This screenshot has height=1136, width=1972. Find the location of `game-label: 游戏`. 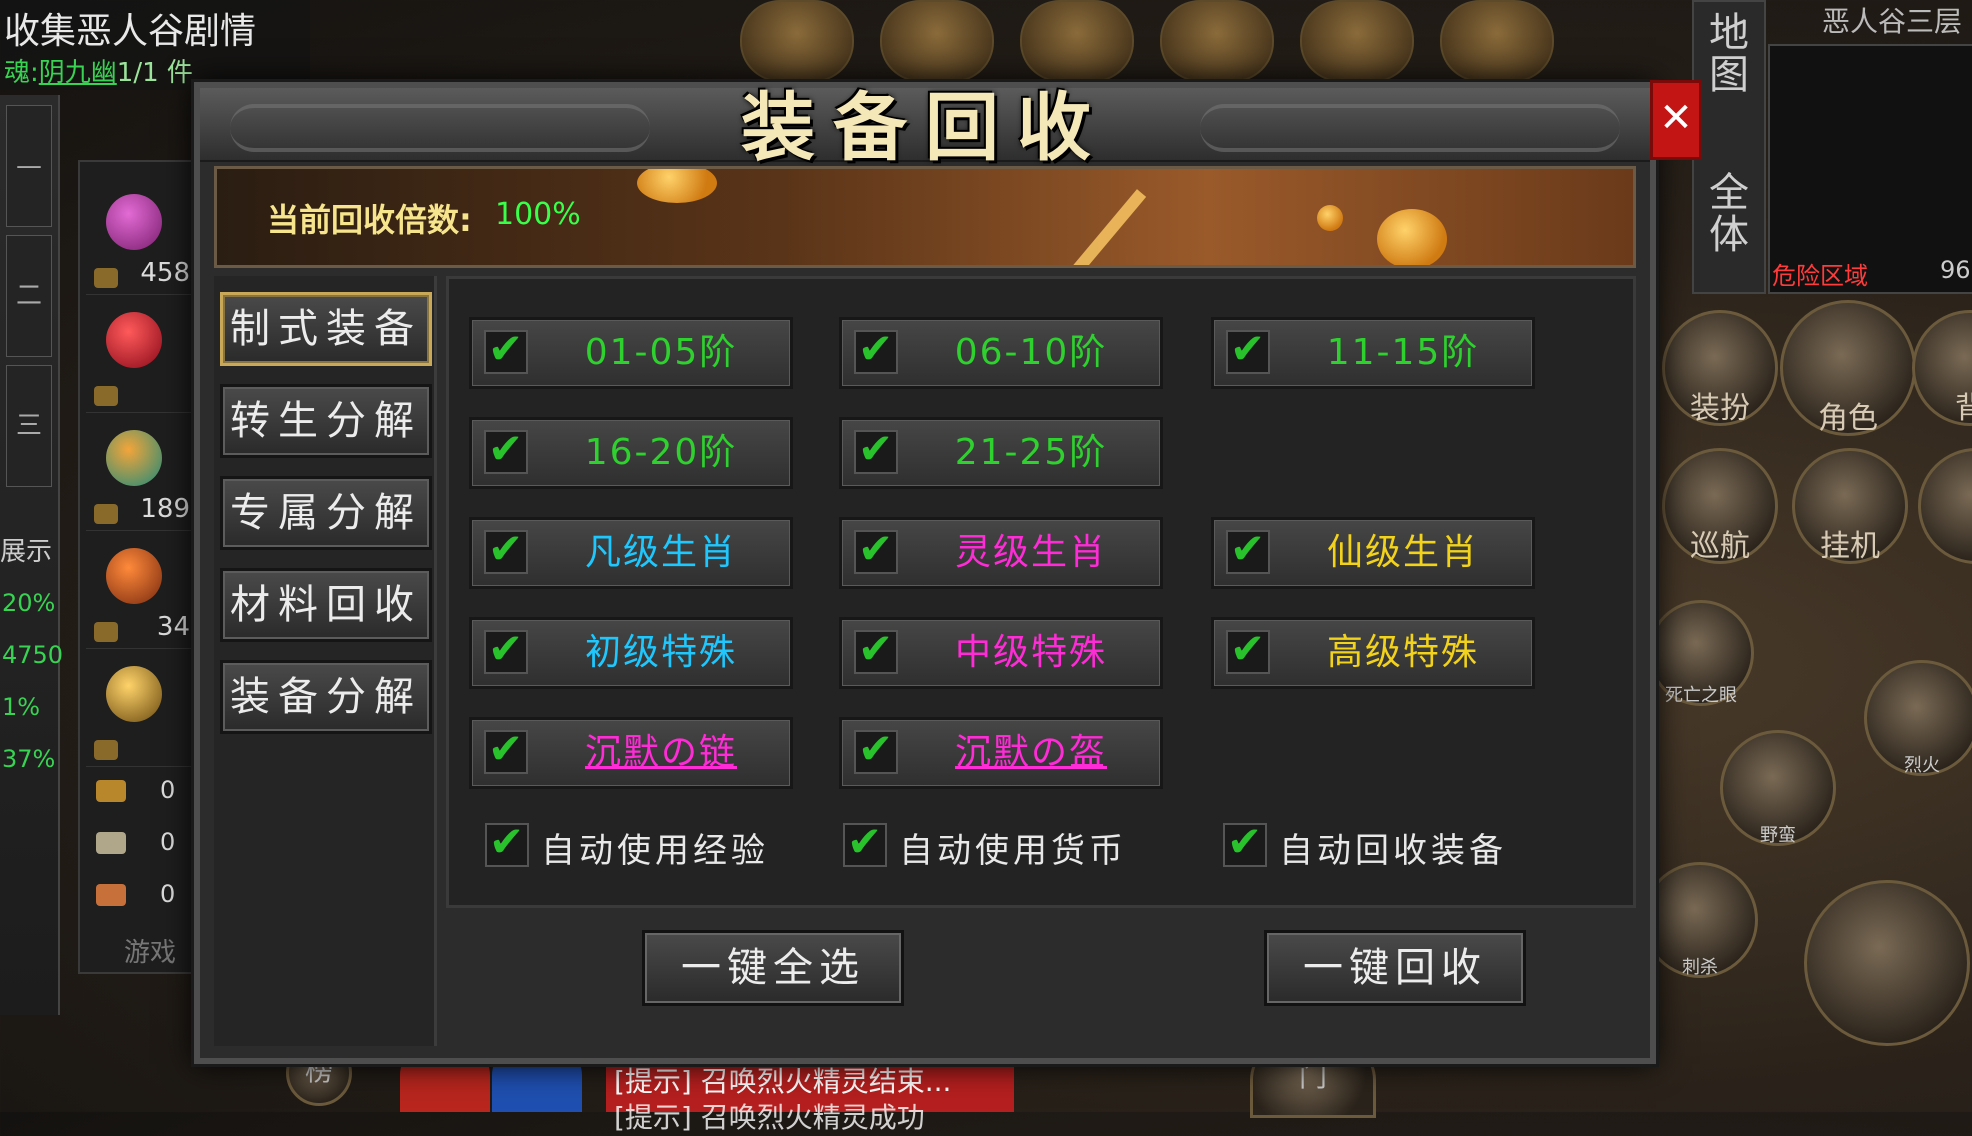

game-label: 游戏 is located at coordinates (150, 953).